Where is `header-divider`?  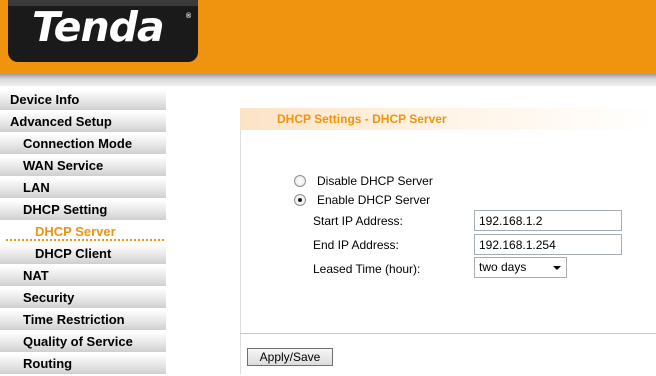
header-divider is located at coordinates (328, 80).